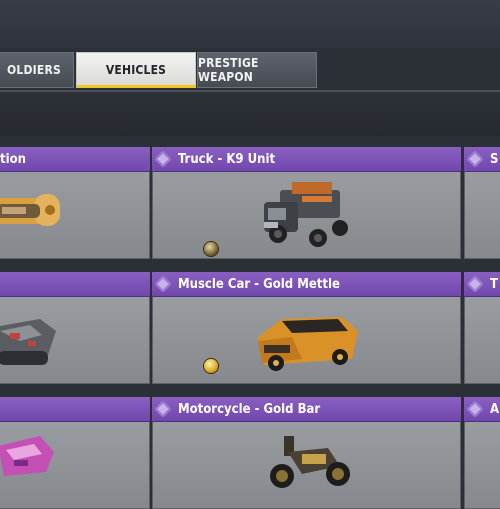 Image resolution: width=500 pixels, height=509 pixels. What do you see at coordinates (211, 249) in the screenshot?
I see `unit-badge-icon` at bounding box center [211, 249].